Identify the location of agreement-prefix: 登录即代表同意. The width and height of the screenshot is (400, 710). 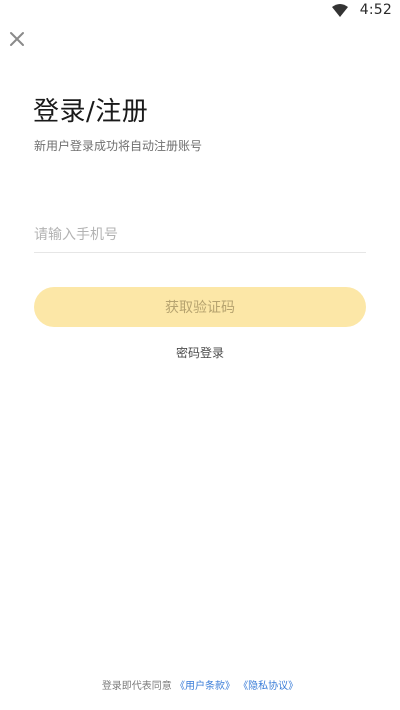
(136, 686).